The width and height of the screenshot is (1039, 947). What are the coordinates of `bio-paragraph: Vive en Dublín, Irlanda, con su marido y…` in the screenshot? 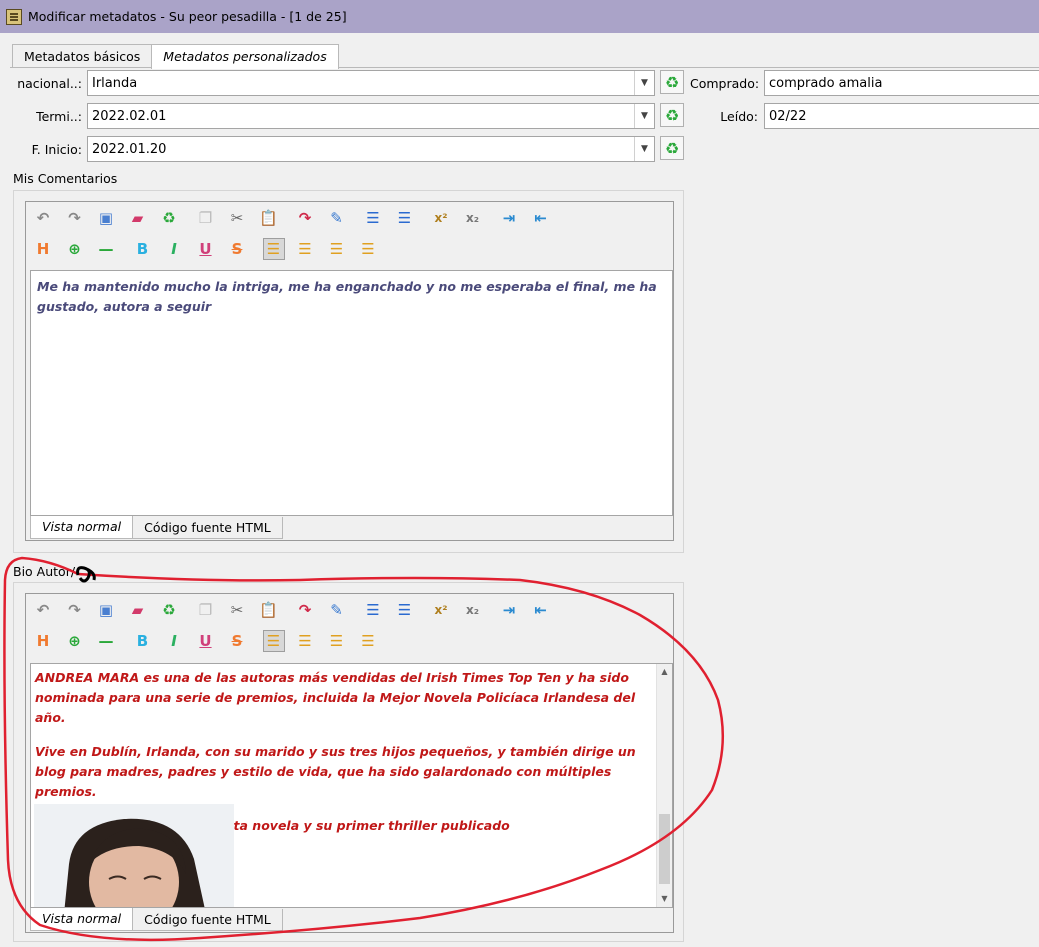 It's located at (335, 771).